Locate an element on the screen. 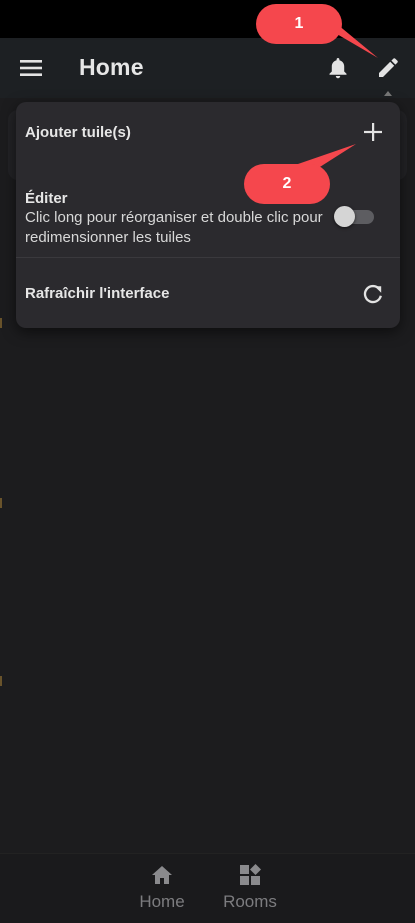 The height and width of the screenshot is (923, 415). nav-label-home: Home is located at coordinates (162, 901).